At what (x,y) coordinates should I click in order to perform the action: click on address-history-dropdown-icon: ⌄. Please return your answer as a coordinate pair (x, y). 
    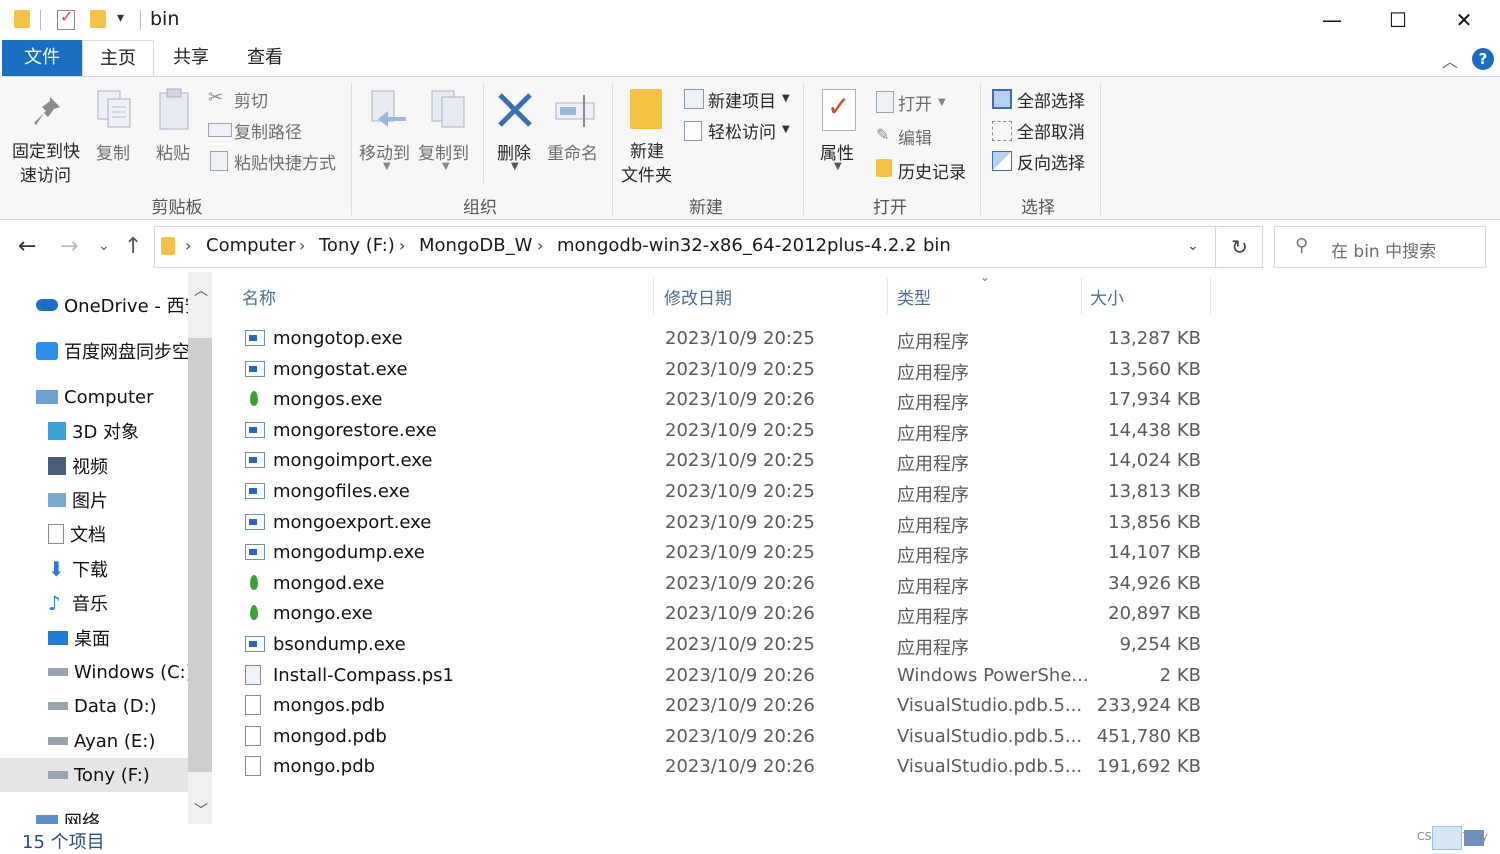
    Looking at the image, I should click on (1193, 246).